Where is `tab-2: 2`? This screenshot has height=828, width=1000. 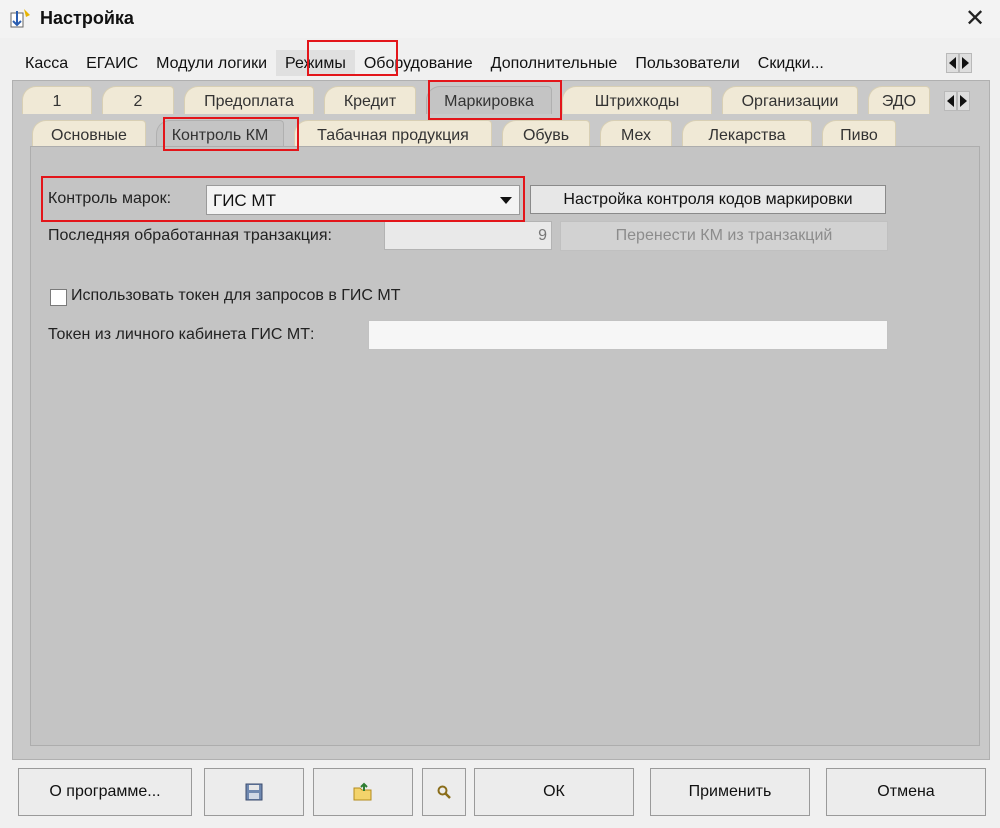 tab-2: 2 is located at coordinates (138, 100).